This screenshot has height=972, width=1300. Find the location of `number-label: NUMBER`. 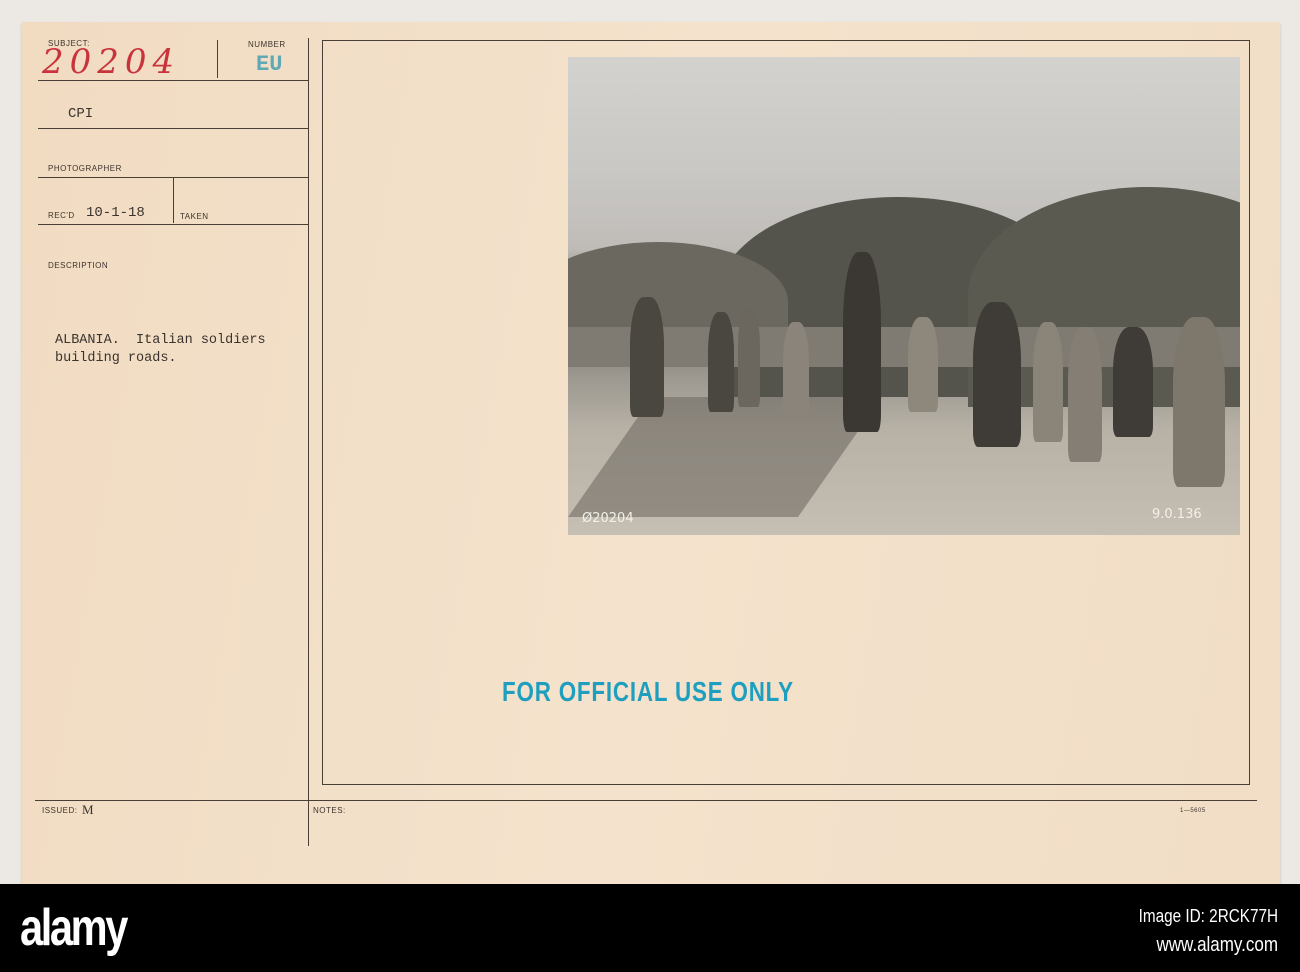

number-label: NUMBER is located at coordinates (267, 44).